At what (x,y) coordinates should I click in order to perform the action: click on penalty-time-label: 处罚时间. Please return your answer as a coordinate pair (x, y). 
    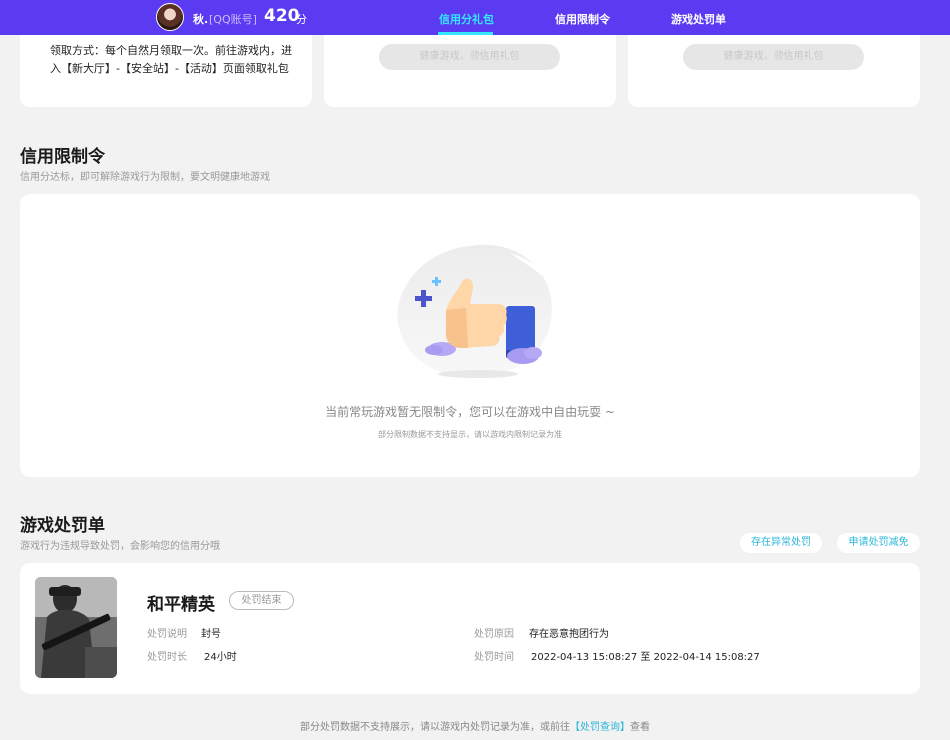
    Looking at the image, I should click on (494, 657).